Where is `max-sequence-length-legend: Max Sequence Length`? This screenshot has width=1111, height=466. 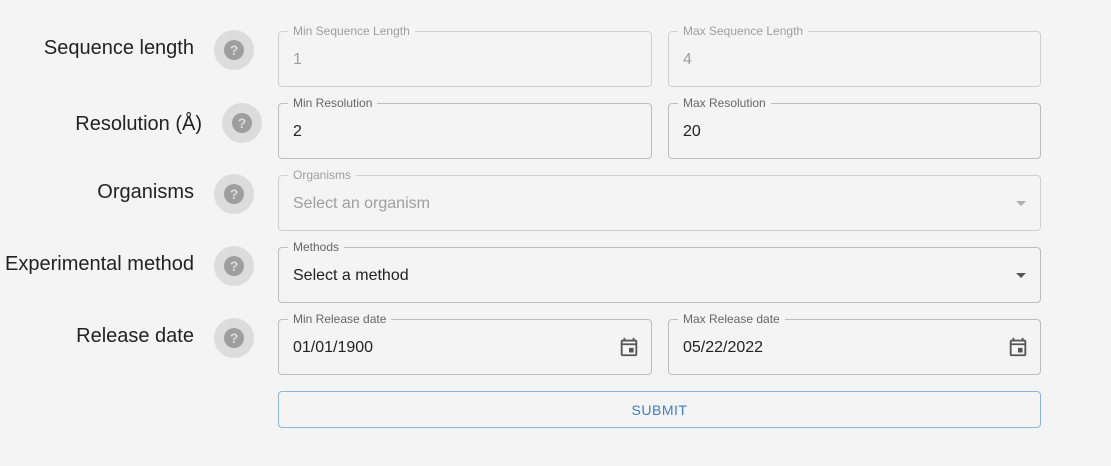
max-sequence-length-legend: Max Sequence Length is located at coordinates (743, 31).